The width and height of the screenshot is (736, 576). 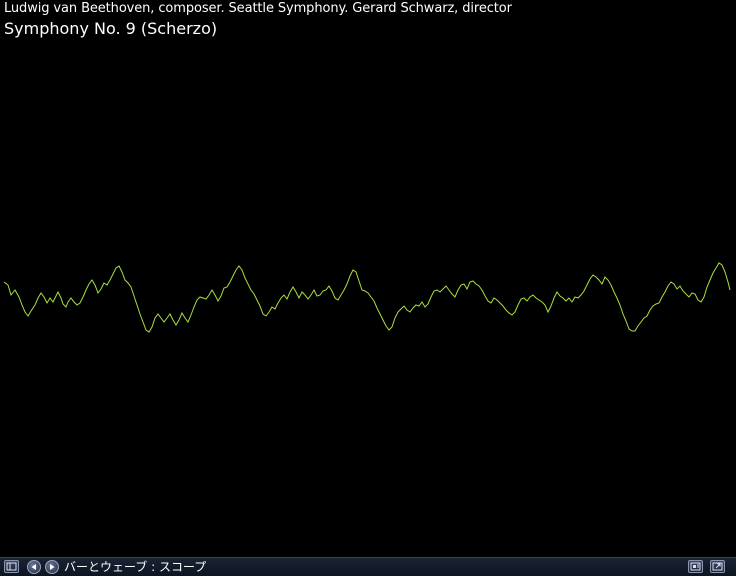 I want to click on compact-mode-button, so click(x=695, y=566).